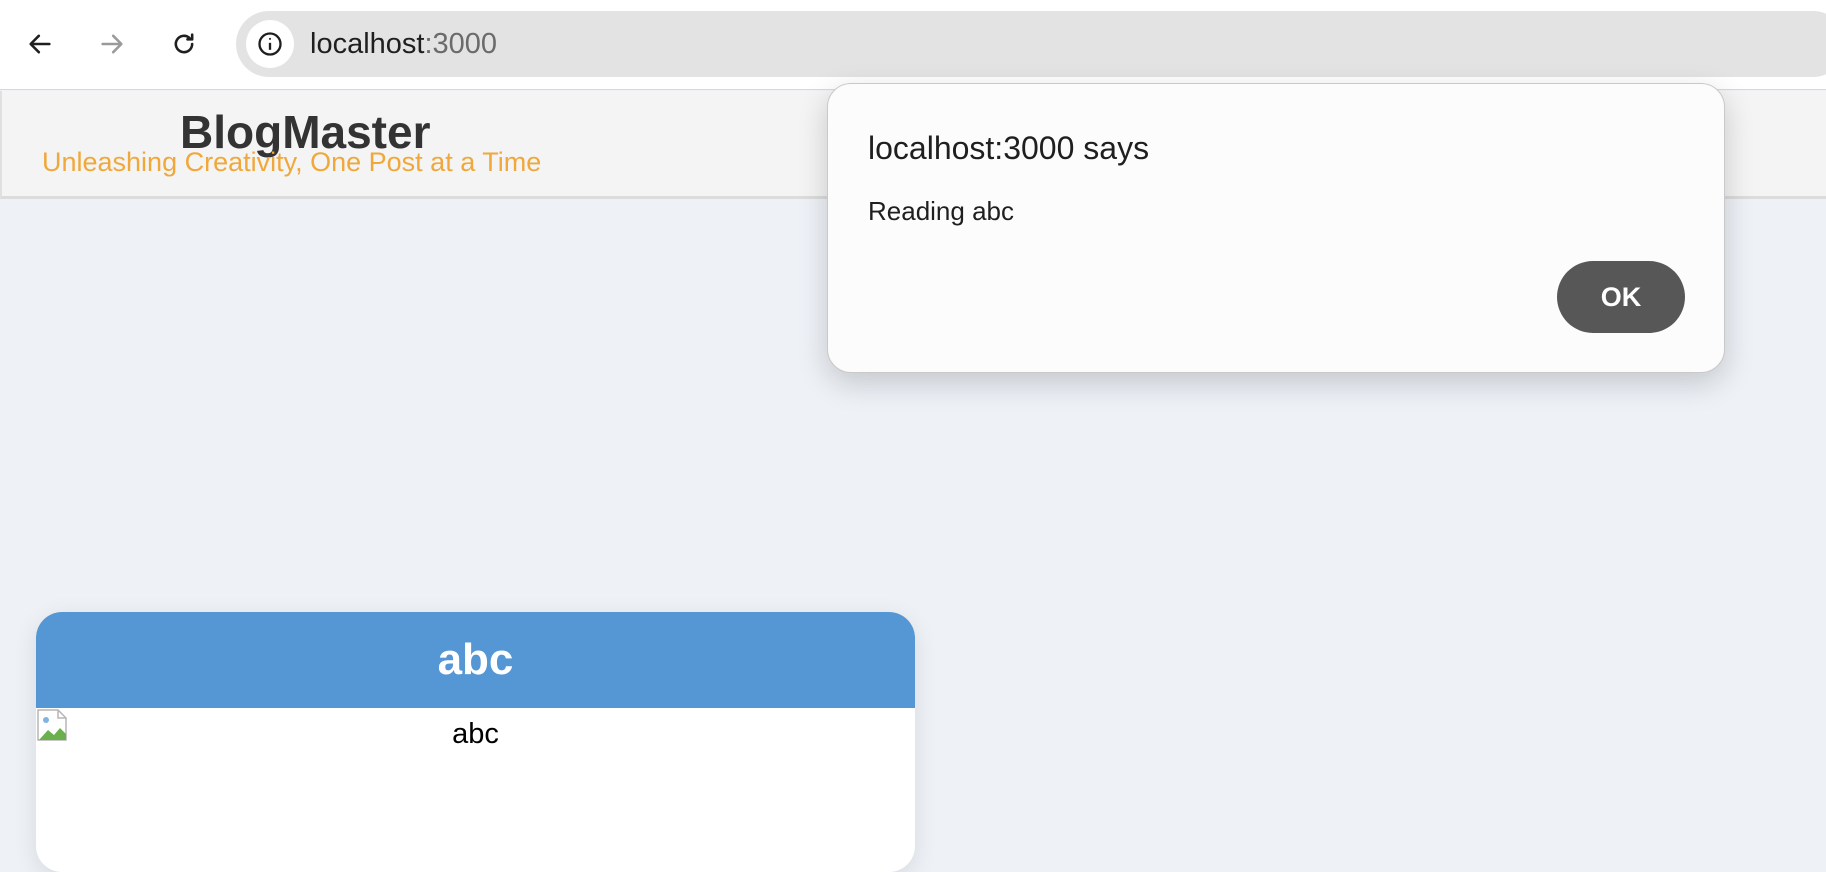  What do you see at coordinates (941, 211) in the screenshot?
I see `dialog-message: Reading abc` at bounding box center [941, 211].